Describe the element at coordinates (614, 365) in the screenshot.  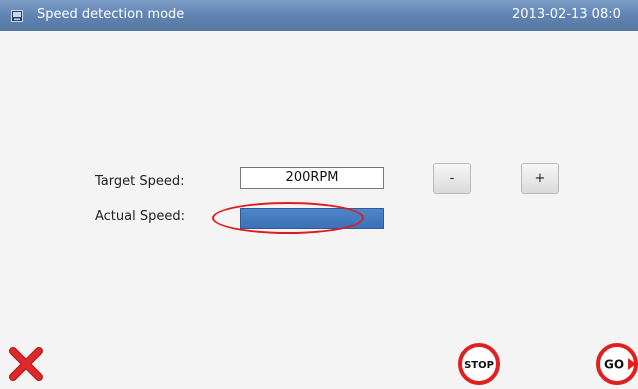
I see `go-label: GO` at that location.